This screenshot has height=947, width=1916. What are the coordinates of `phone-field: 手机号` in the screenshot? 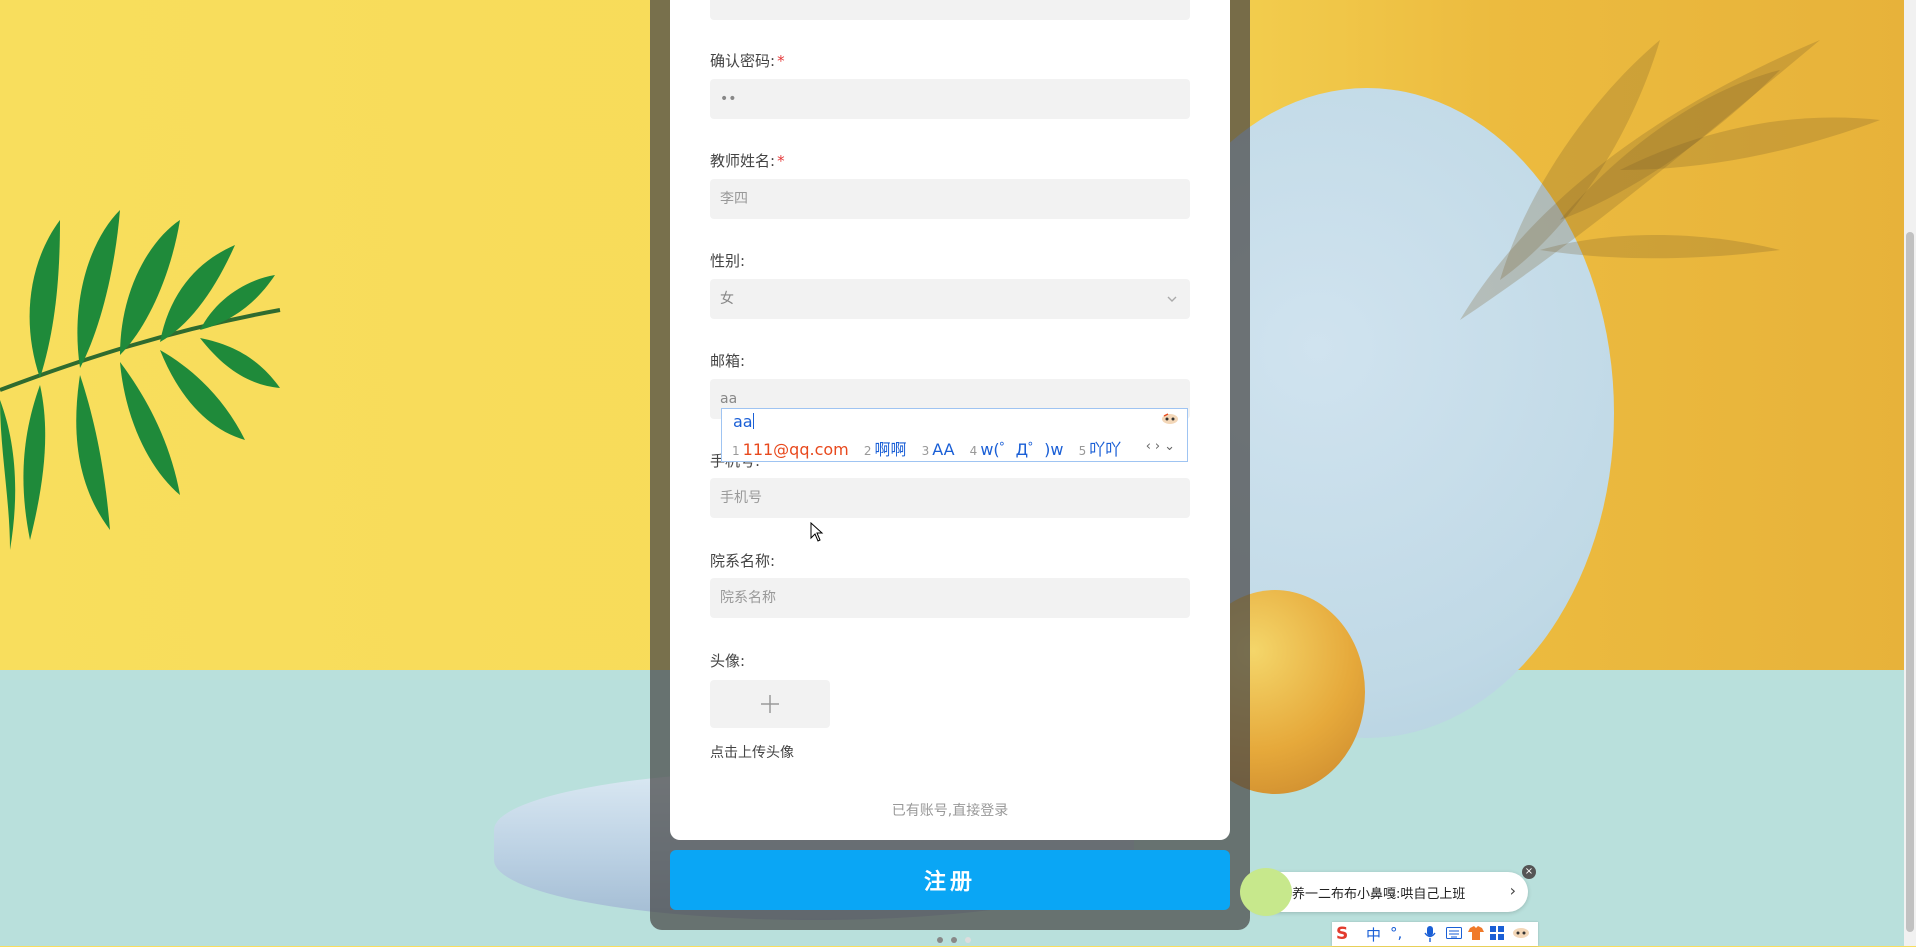 It's located at (950, 498).